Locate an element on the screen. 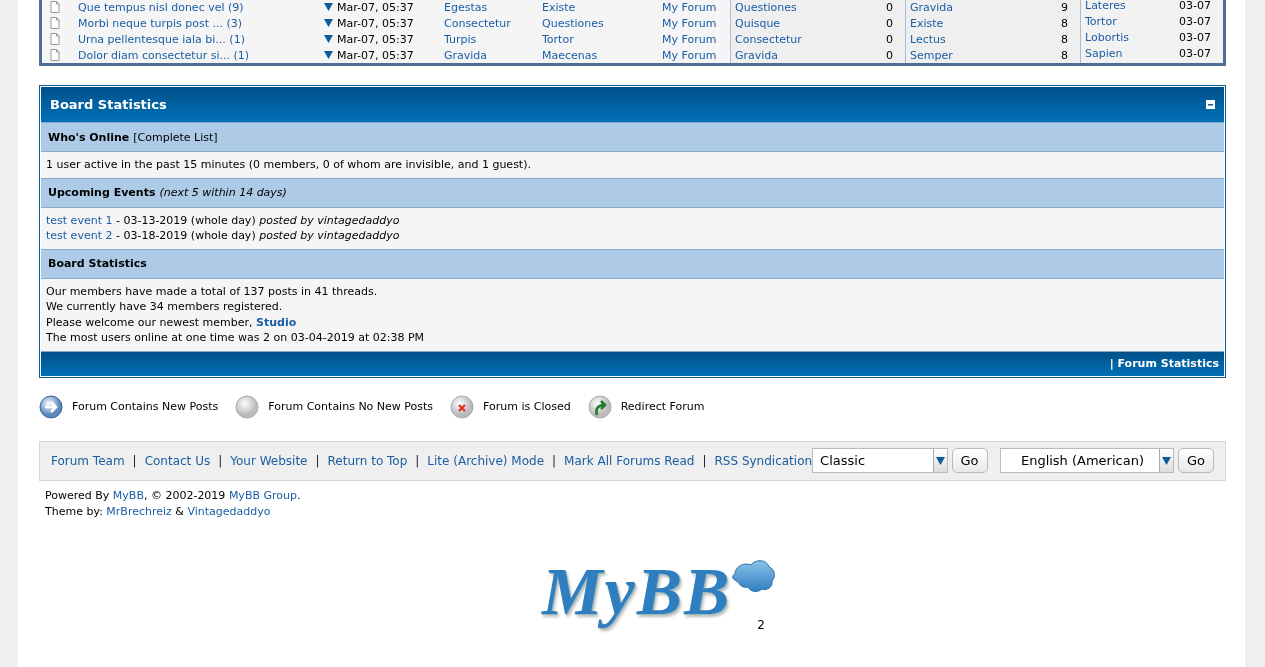  redirect-forum-icon is located at coordinates (599, 406).